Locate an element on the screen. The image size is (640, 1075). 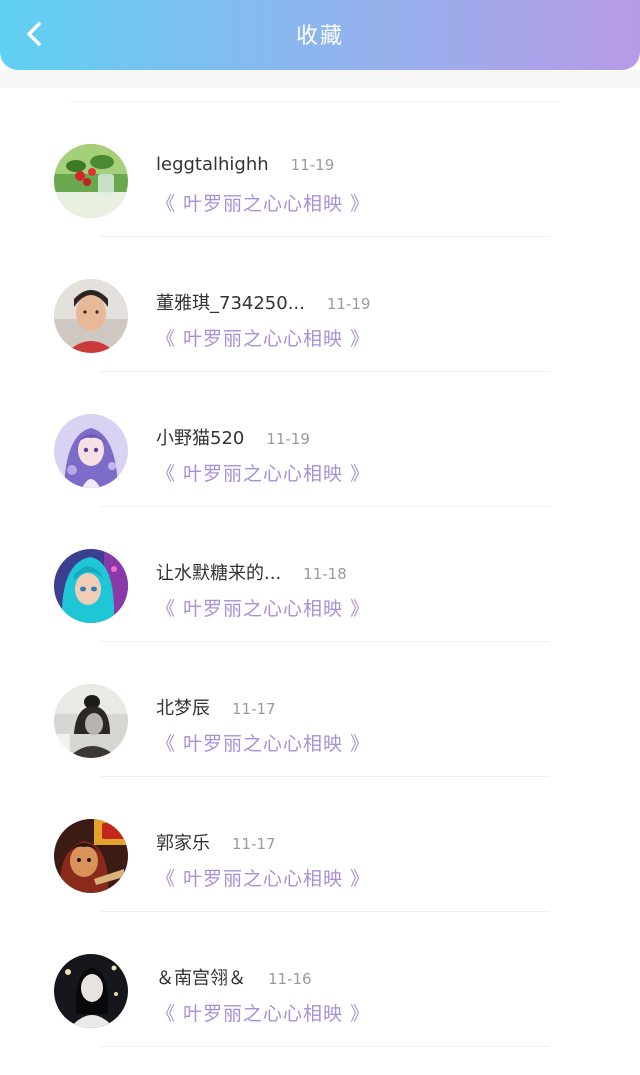
item-header: 让水默糖来的... 11-18 is located at coordinates (251, 572).